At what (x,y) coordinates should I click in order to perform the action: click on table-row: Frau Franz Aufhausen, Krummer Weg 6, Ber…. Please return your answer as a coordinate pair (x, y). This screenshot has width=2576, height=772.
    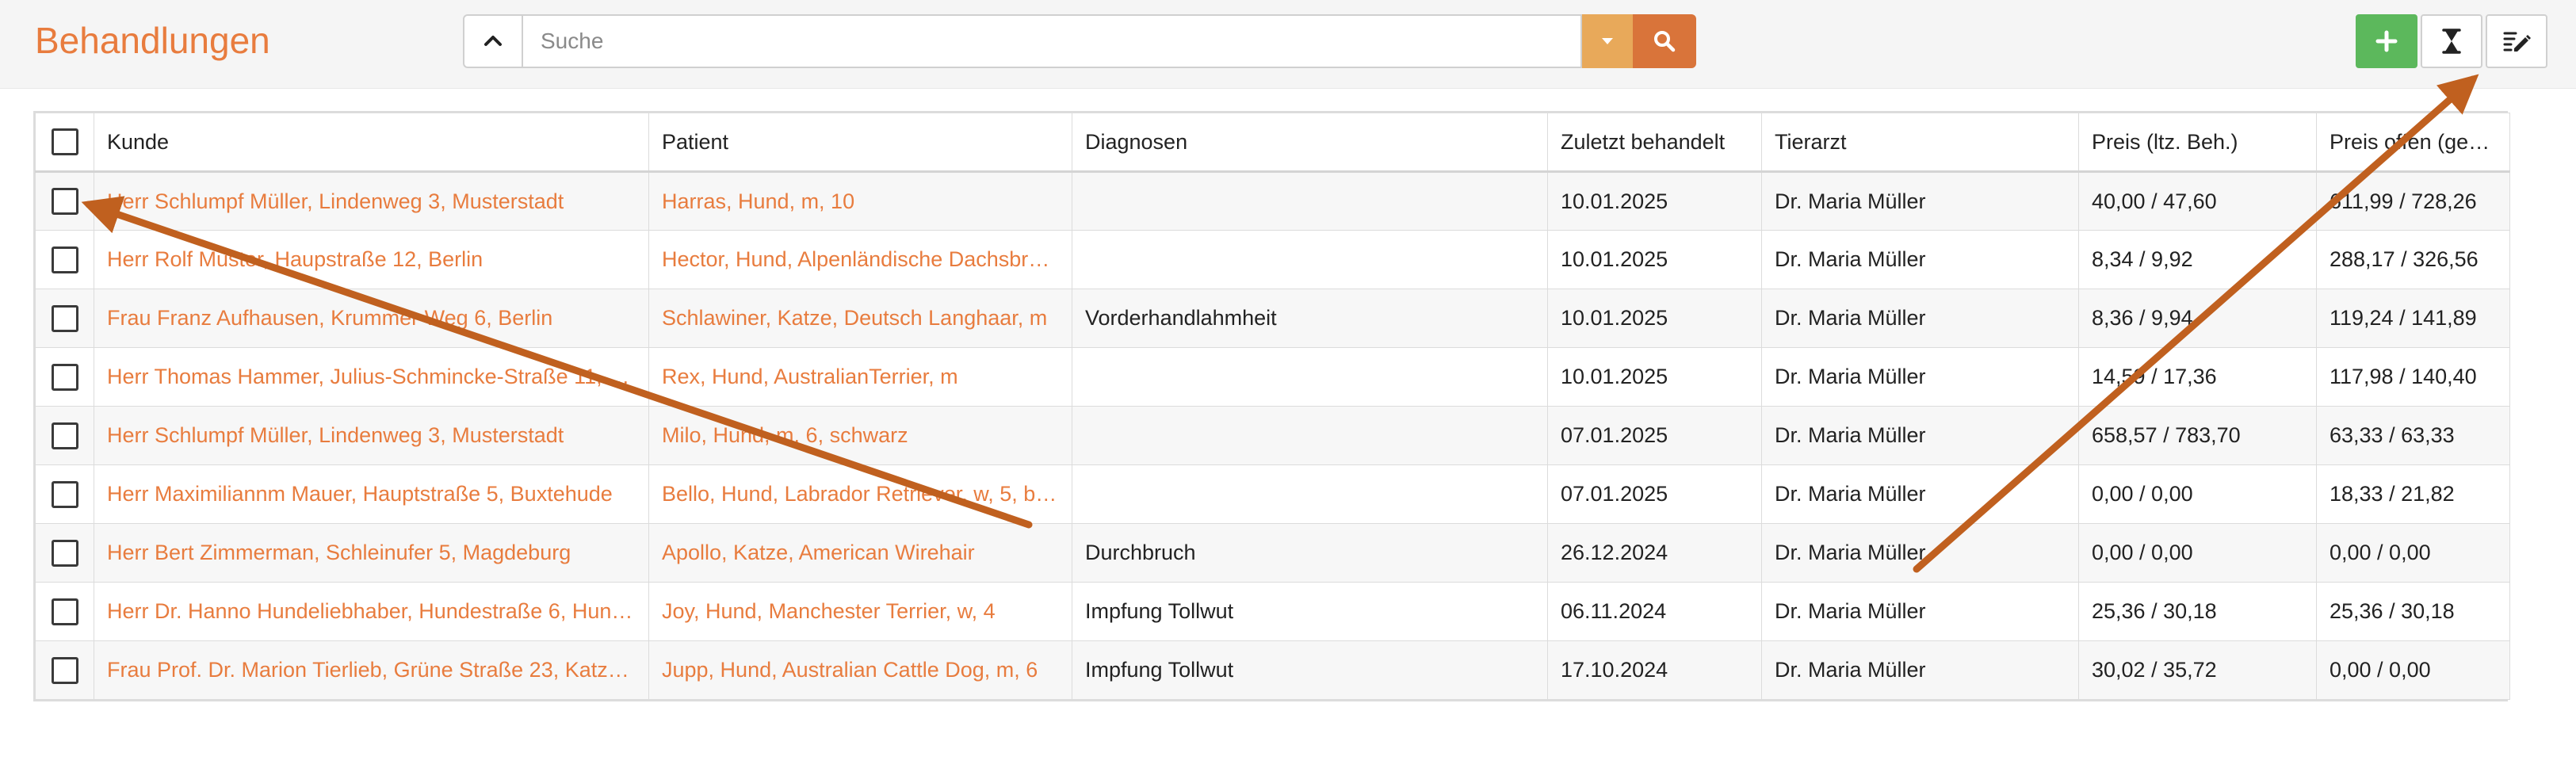
    Looking at the image, I should click on (1272, 318).